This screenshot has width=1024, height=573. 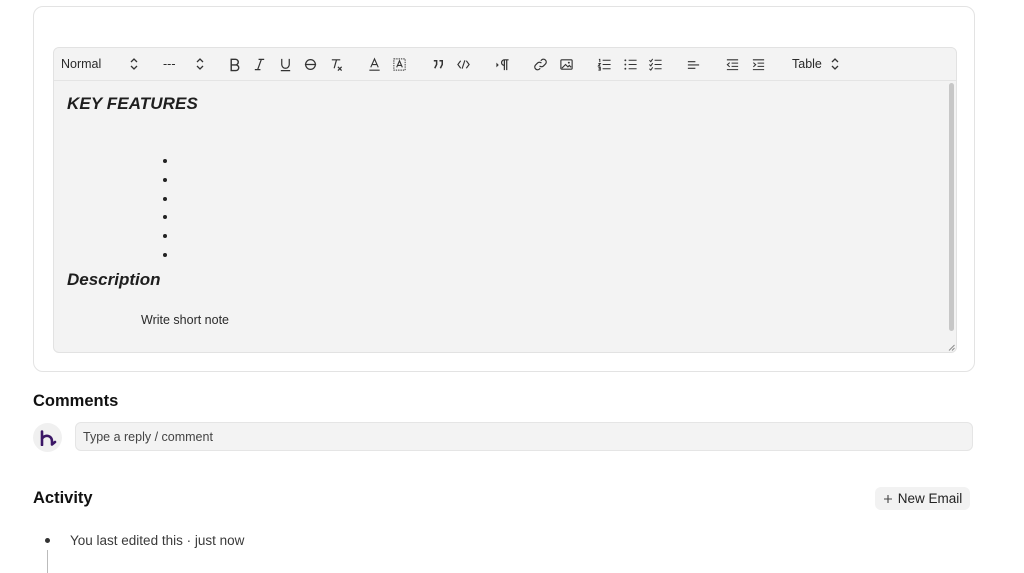 I want to click on table-select: Table, so click(x=817, y=64).